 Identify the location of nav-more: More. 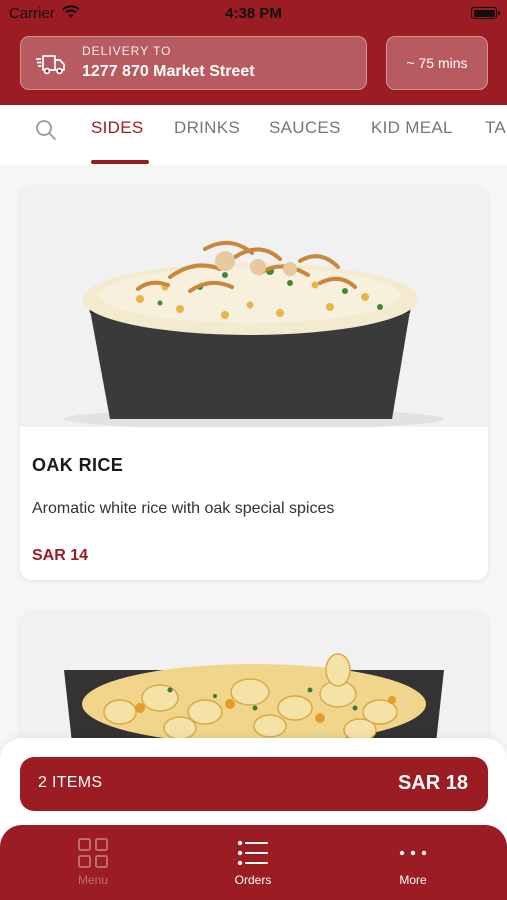
(413, 862).